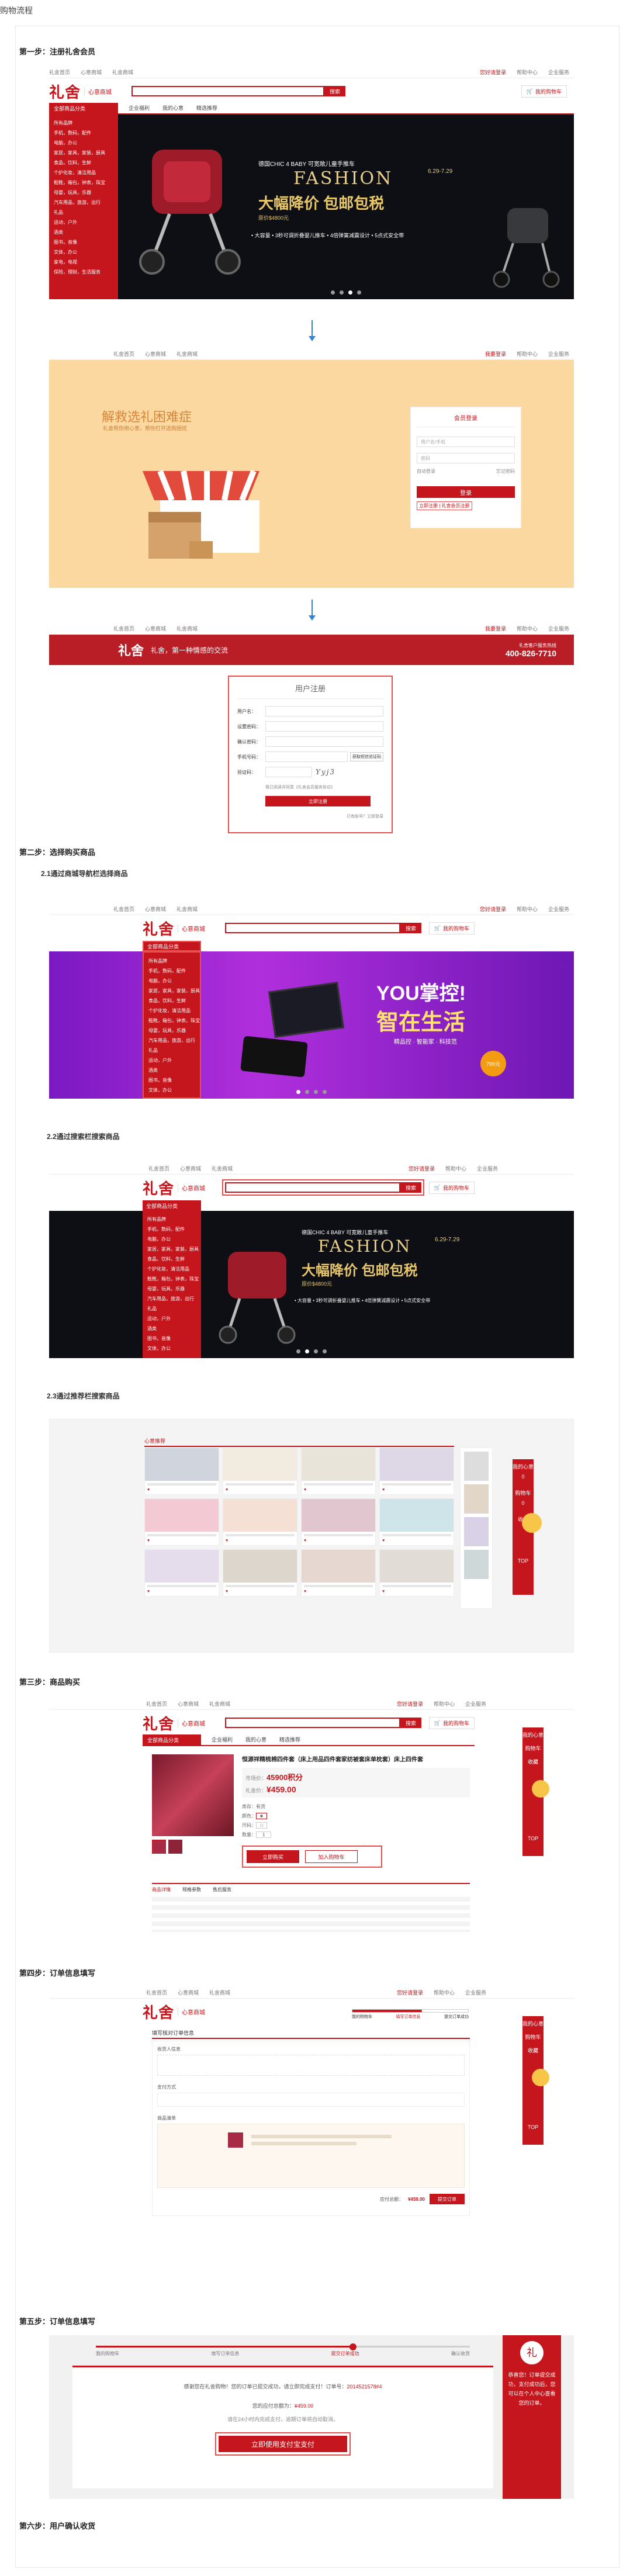 The width and height of the screenshot is (623, 2576). Describe the element at coordinates (223, 1740) in the screenshot. I see `nav-item: 企业福利` at that location.